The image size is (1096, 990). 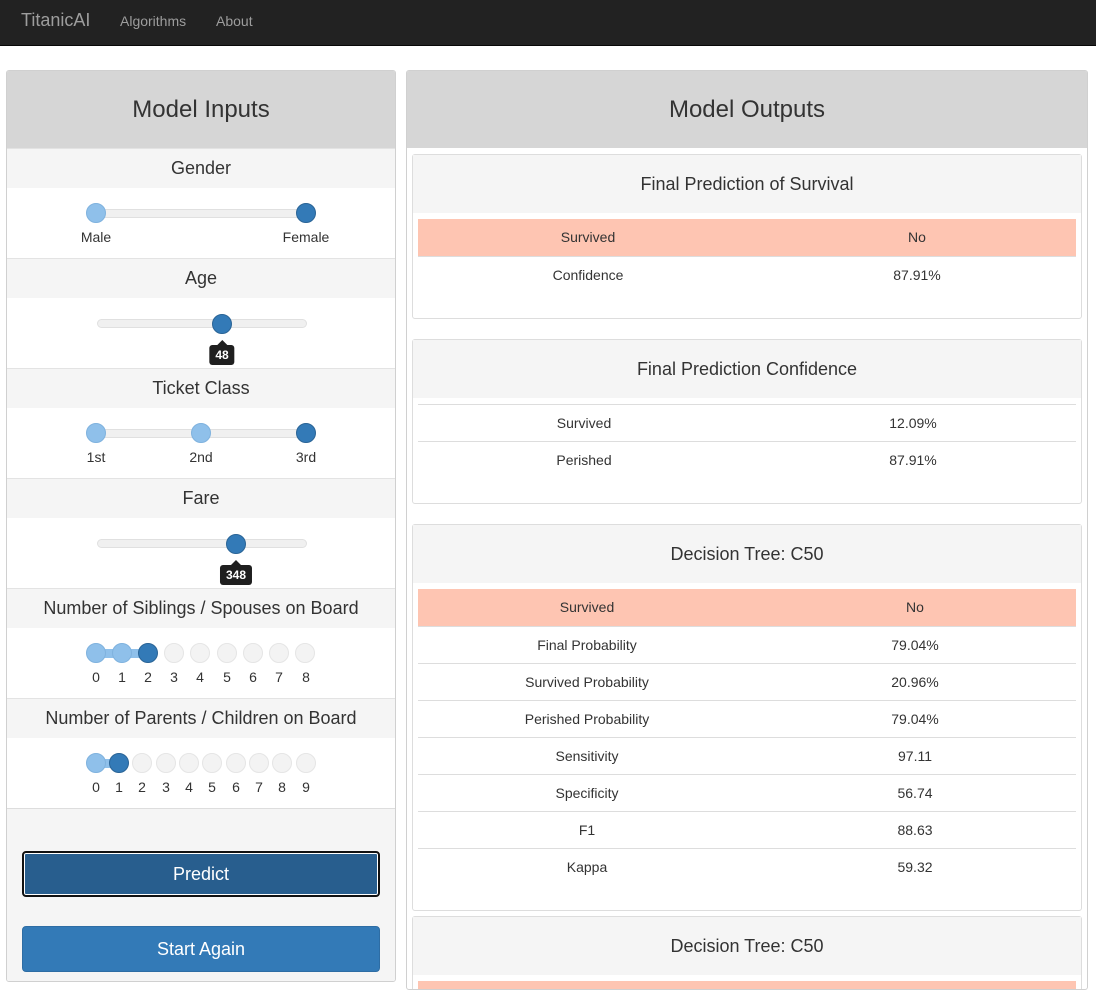 What do you see at coordinates (587, 867) in the screenshot?
I see `table-cell: Kappa` at bounding box center [587, 867].